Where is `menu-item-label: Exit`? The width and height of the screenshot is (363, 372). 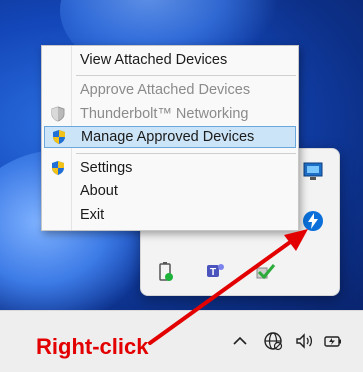 menu-item-label: Exit is located at coordinates (92, 215).